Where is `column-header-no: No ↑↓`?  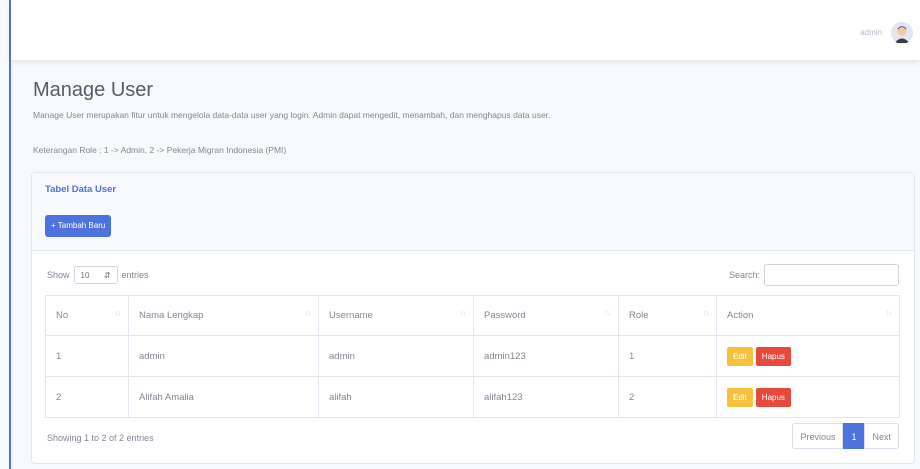 column-header-no: No ↑↓ is located at coordinates (87, 315).